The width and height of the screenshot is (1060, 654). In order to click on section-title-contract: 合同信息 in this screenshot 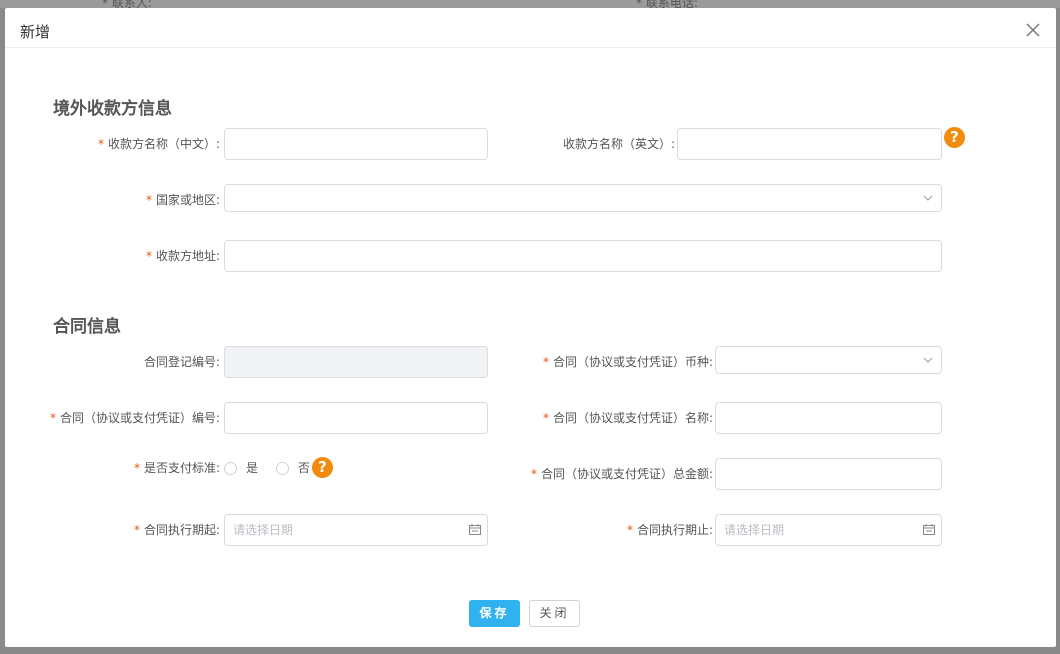, I will do `click(87, 327)`.